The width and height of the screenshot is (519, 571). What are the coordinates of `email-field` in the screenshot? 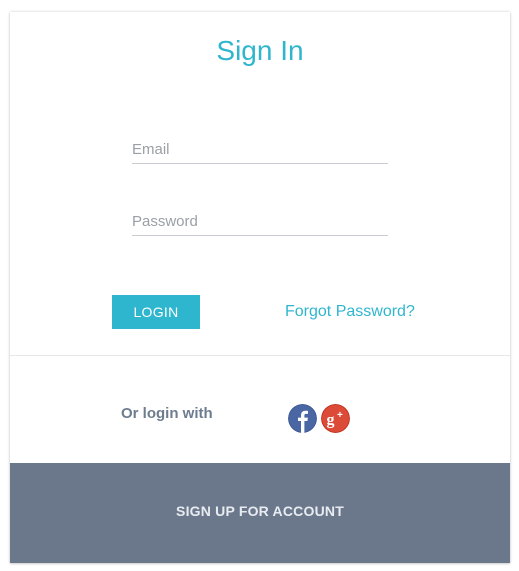 It's located at (260, 150).